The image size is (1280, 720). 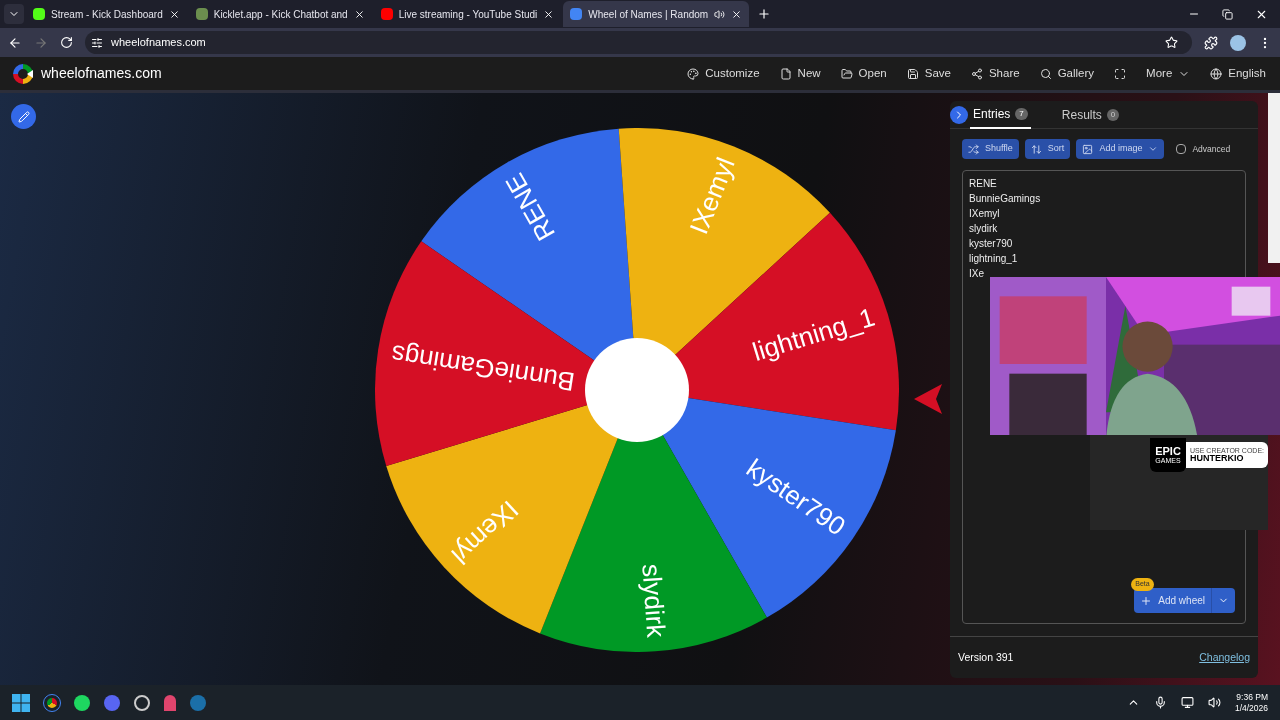 What do you see at coordinates (1168, 73) in the screenshot?
I see `menu-button: More` at bounding box center [1168, 73].